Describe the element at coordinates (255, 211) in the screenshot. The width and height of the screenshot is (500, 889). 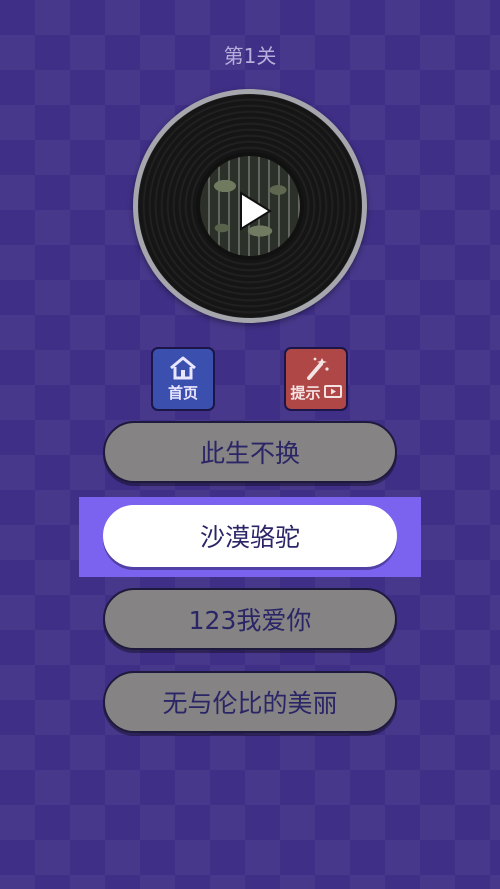
I see `play-icon` at that location.